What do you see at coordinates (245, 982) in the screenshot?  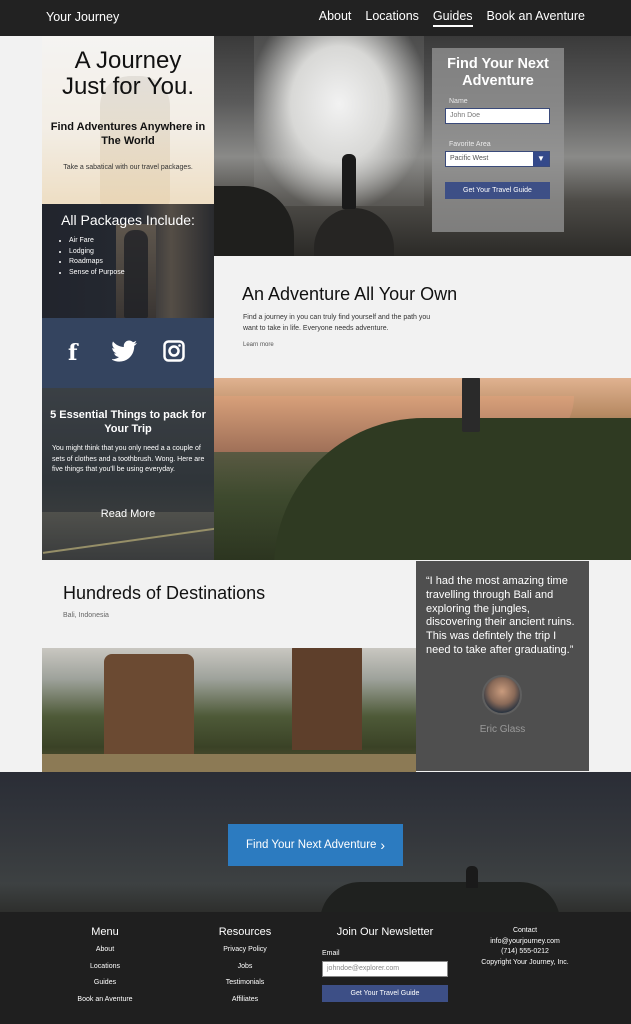 I see `footer-link-testimonials: Testimonials` at bounding box center [245, 982].